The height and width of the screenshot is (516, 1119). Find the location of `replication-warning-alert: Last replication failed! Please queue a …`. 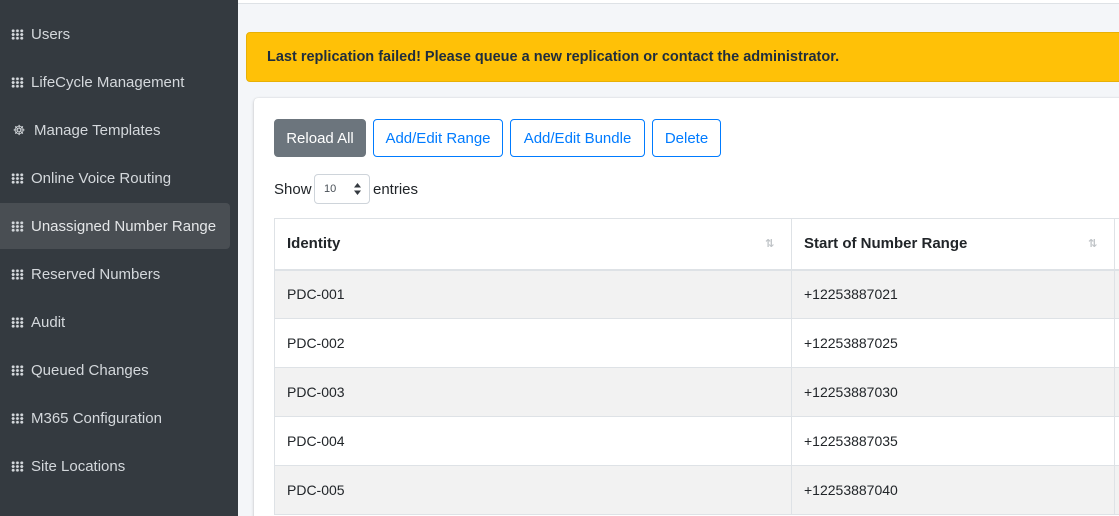

replication-warning-alert: Last replication failed! Please queue a … is located at coordinates (682, 57).